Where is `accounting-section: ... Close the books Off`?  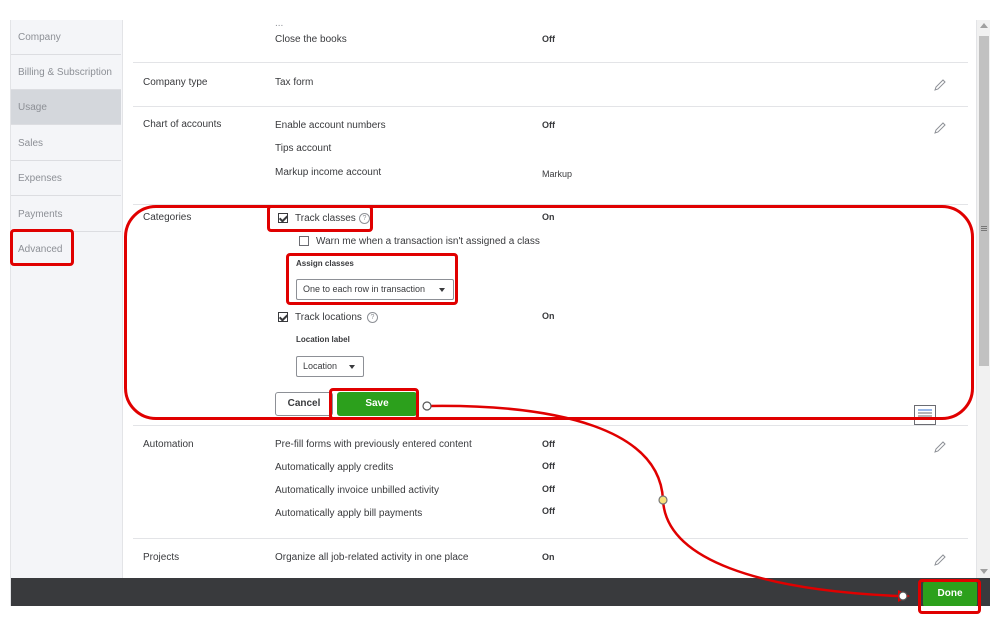
accounting-section: ... Close the books Off is located at coordinates (550, 41).